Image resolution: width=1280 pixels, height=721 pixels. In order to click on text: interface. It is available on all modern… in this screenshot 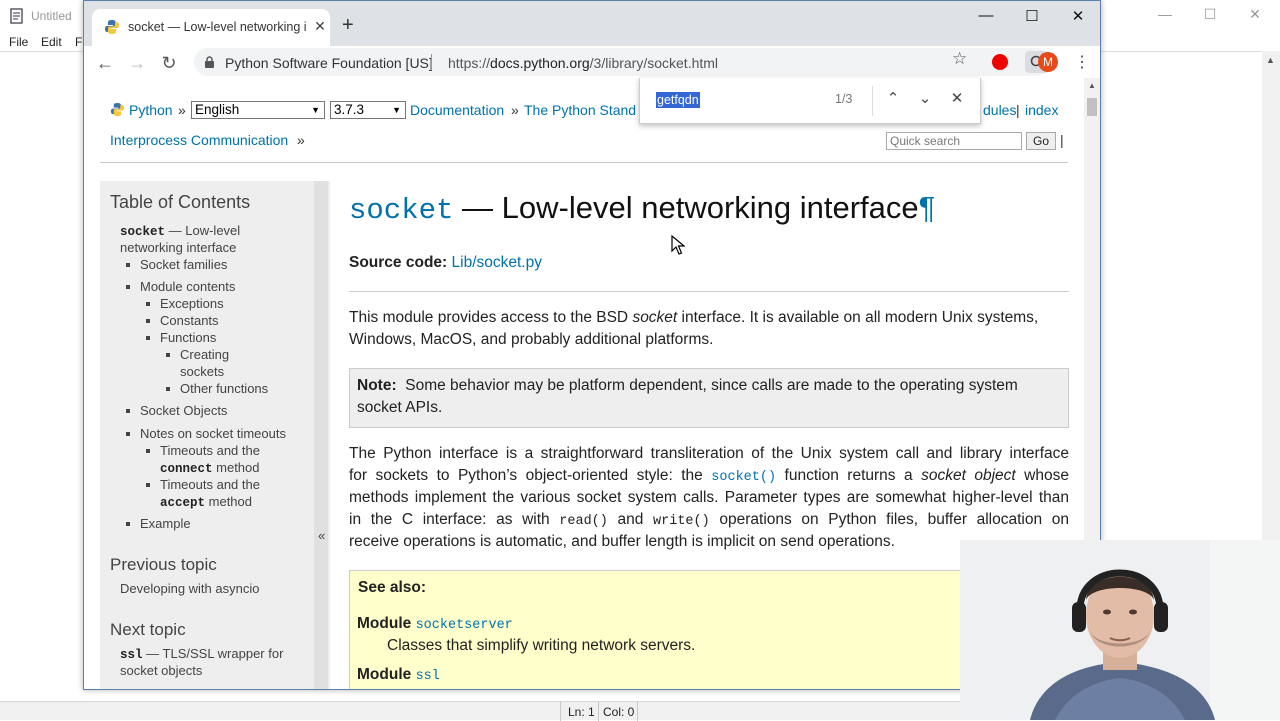, I will do `click(858, 317)`.